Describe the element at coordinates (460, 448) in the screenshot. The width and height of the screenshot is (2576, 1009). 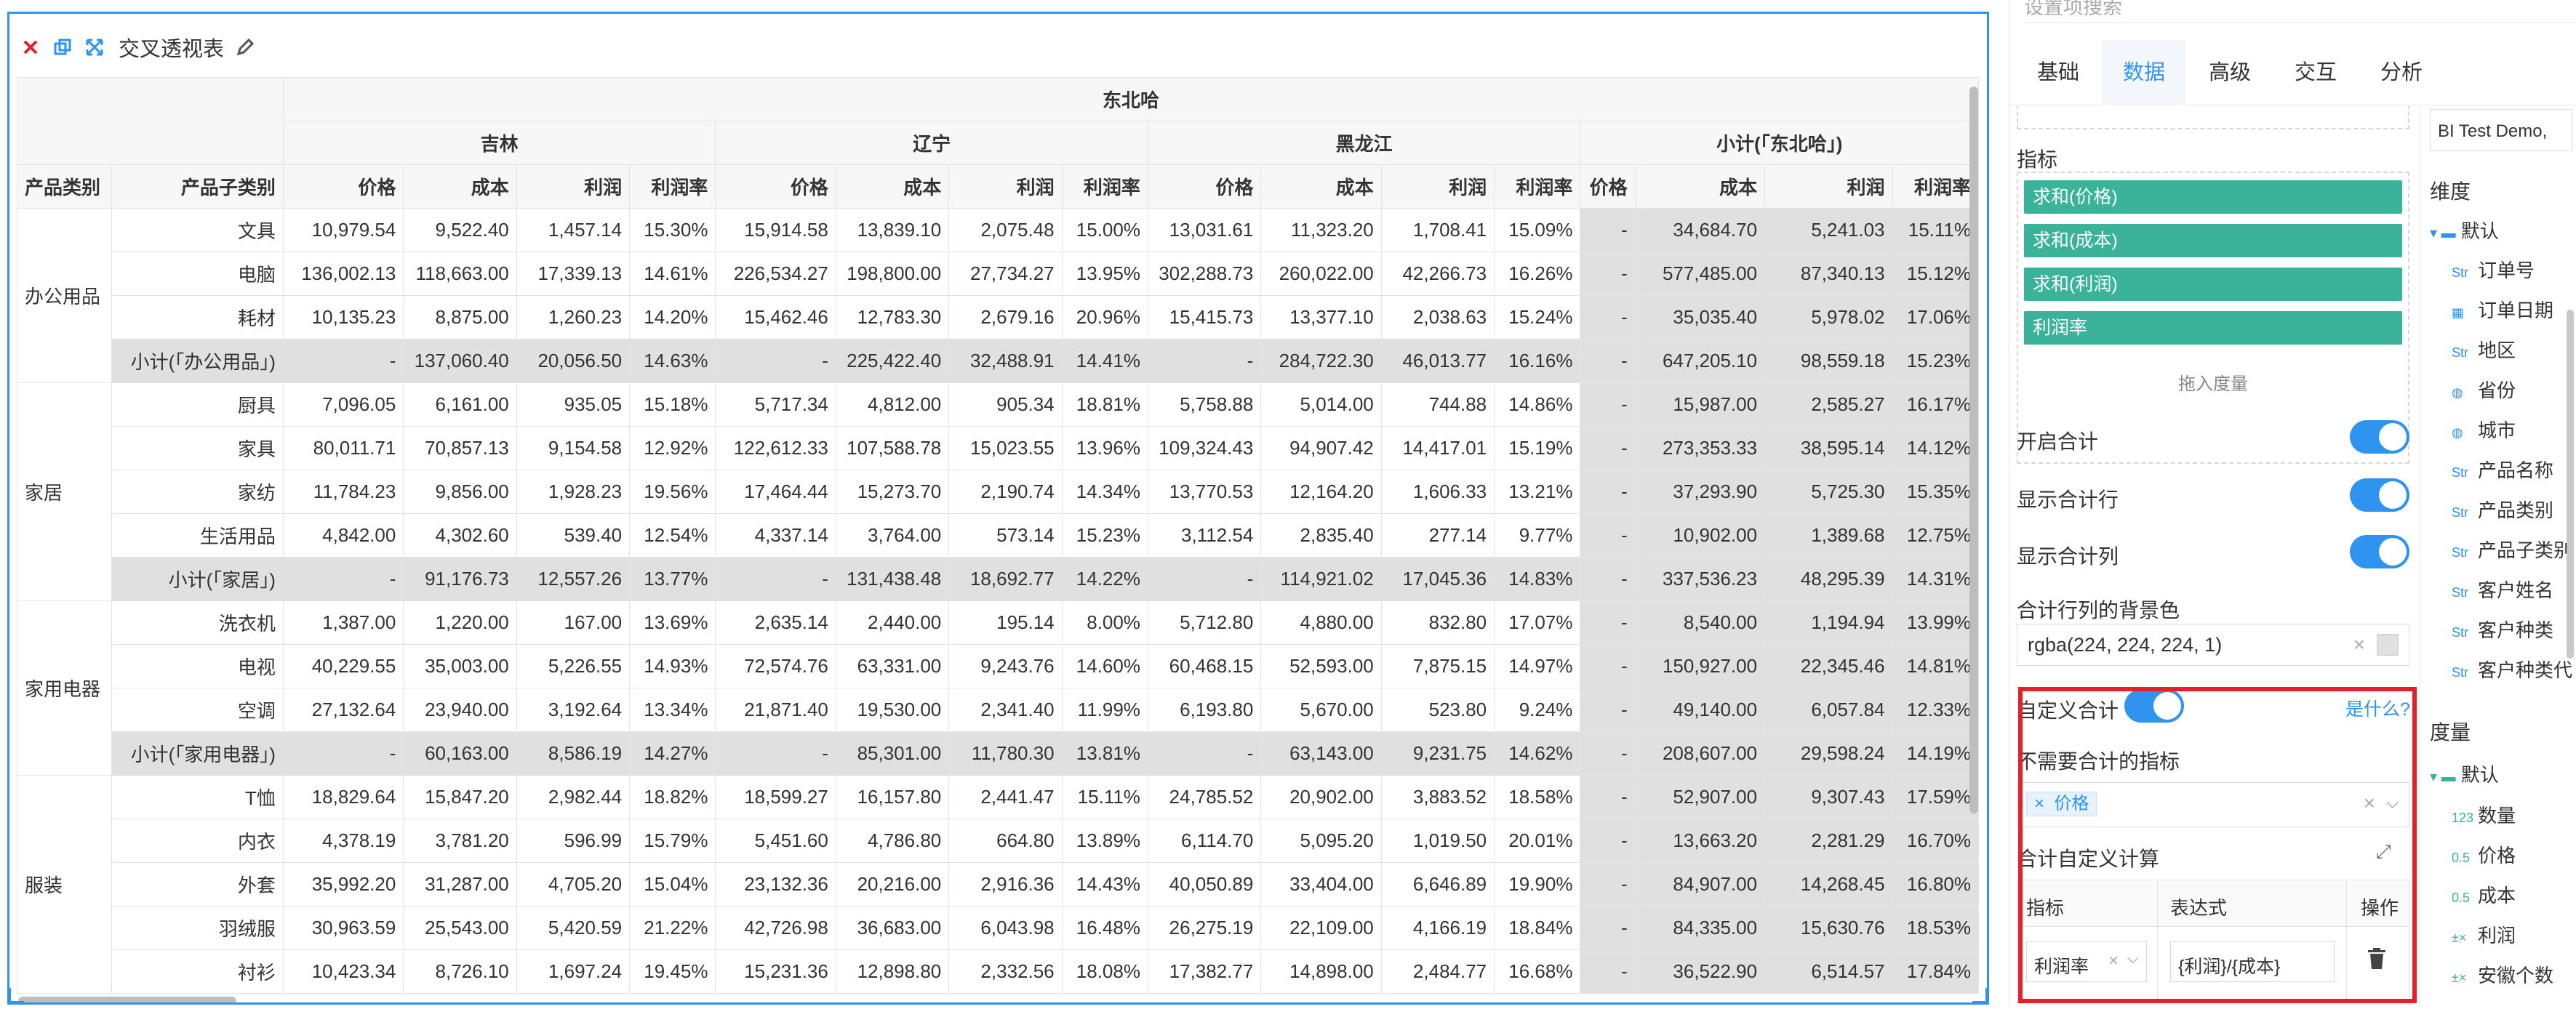
I see `value-cell: 70,857.13` at that location.